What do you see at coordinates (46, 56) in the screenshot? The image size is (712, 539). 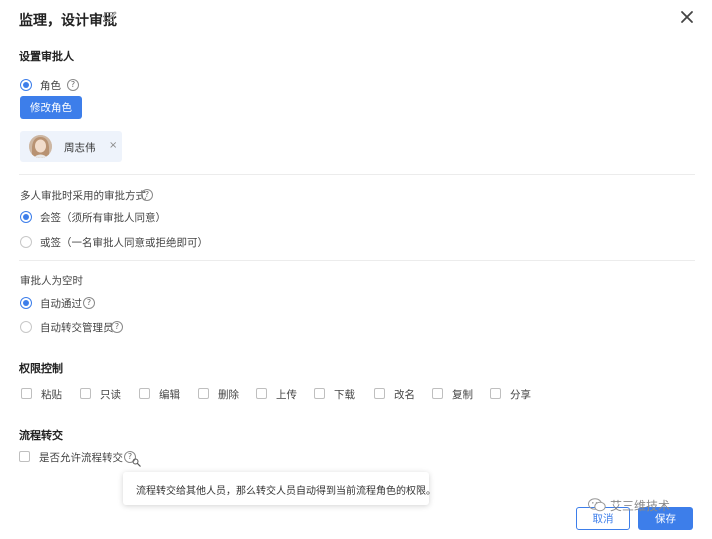 I see `approver-section-title: 设置审批人` at bounding box center [46, 56].